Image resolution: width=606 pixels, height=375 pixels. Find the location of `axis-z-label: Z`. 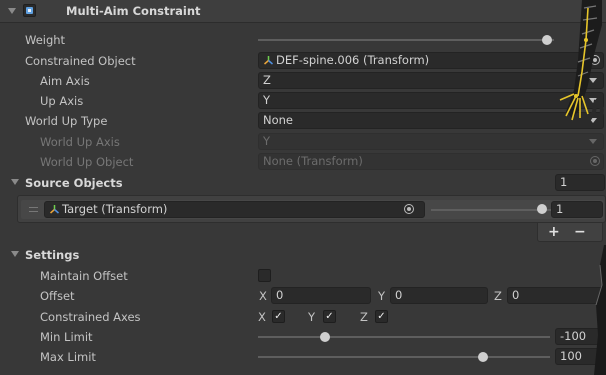

axis-z-label: Z is located at coordinates (364, 317).